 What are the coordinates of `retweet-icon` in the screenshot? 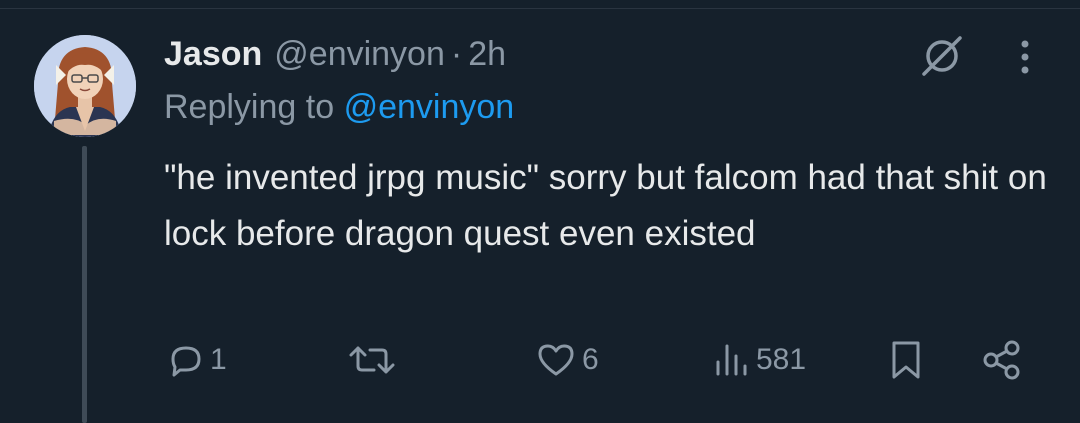 It's located at (372, 360).